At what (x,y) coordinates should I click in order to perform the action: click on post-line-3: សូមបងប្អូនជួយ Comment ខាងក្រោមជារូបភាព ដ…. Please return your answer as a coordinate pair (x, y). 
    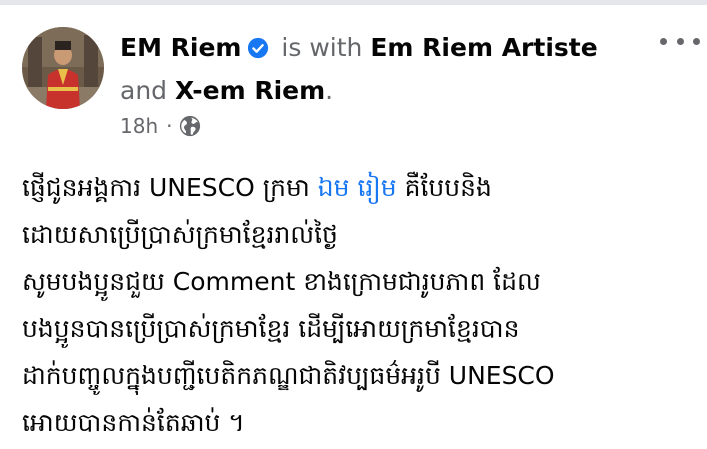
    Looking at the image, I should click on (281, 281).